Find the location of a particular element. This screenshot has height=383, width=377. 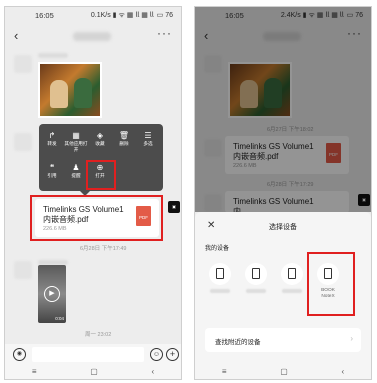

status-network: 0.1K/s ▮ ᯤ ▦ 𝗅𝗅 ▦ 𝗅𝗅 is located at coordinates (122, 15).